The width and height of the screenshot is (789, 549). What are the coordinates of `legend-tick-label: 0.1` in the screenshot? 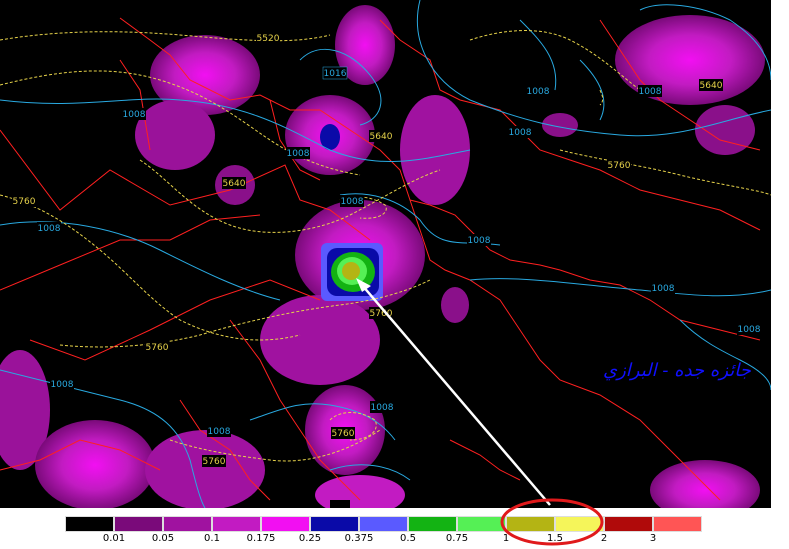 It's located at (212, 538).